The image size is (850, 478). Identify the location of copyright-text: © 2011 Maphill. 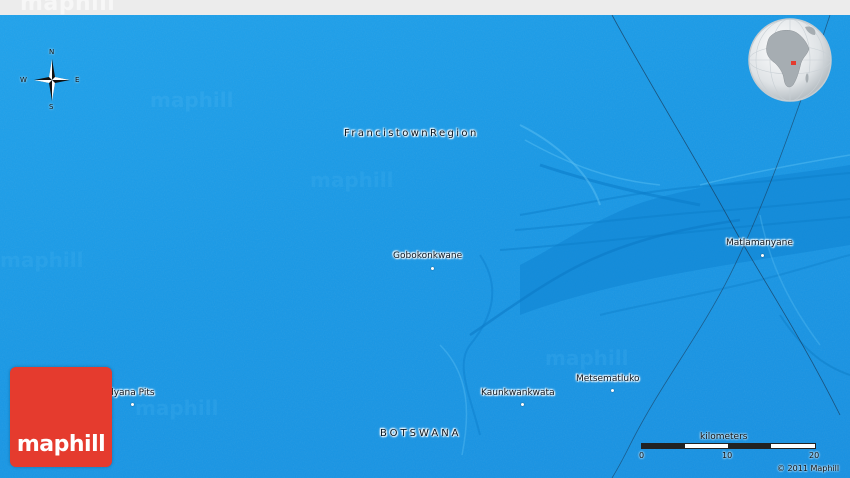
(808, 468).